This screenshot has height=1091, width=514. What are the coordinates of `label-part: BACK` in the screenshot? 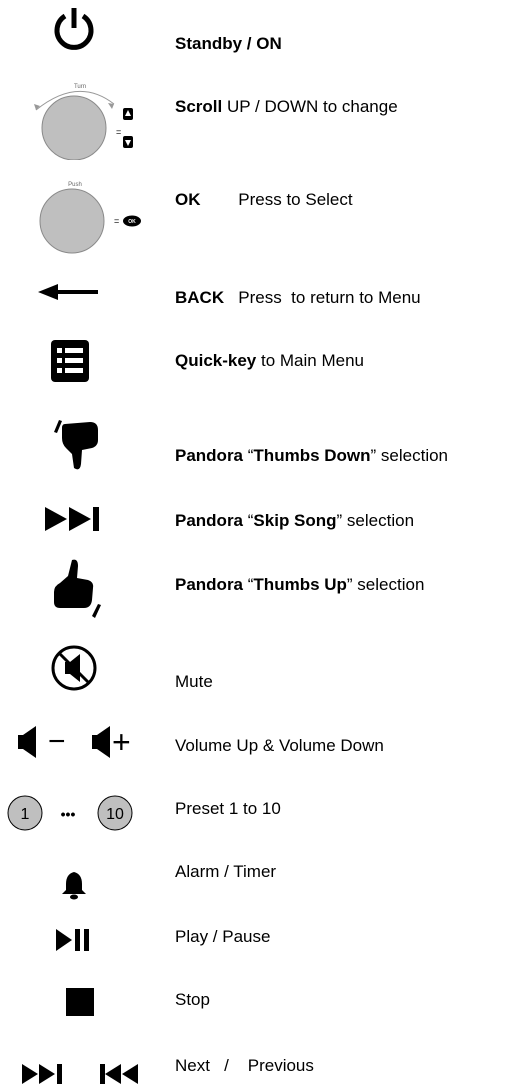 It's located at (200, 297).